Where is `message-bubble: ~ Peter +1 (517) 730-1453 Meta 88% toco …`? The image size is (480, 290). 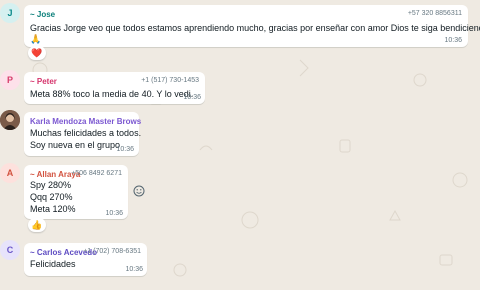
message-bubble: ~ Peter +1 (517) 730-1453 Meta 88% toco … is located at coordinates (114, 88).